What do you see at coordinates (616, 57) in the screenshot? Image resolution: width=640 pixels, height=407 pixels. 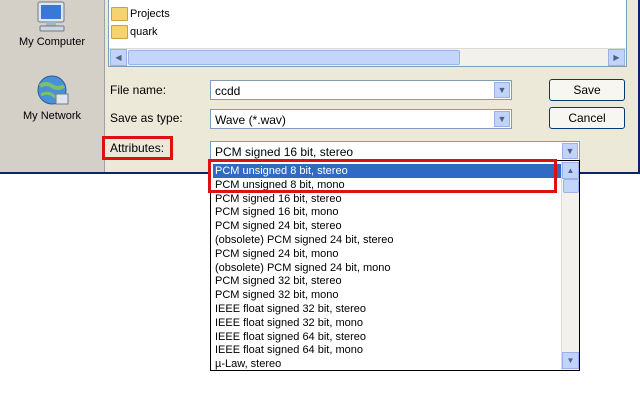 I see `scroll-right-icon: ▶` at bounding box center [616, 57].